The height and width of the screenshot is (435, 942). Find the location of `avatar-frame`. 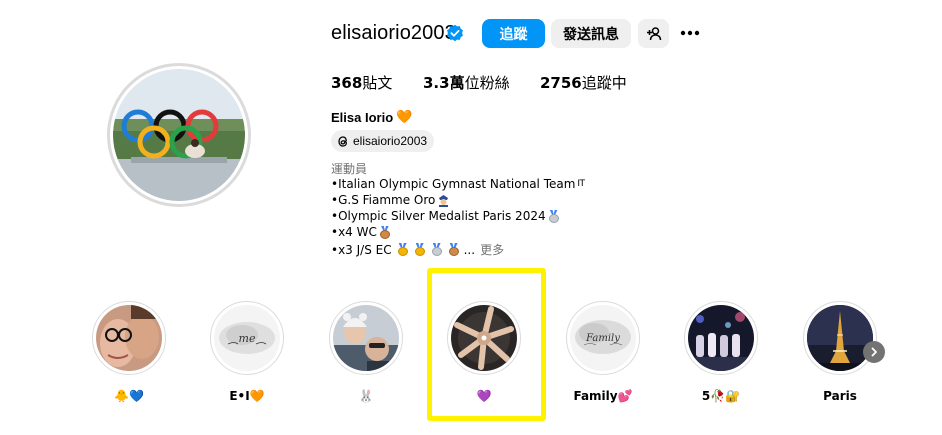

avatar-frame is located at coordinates (179, 135).